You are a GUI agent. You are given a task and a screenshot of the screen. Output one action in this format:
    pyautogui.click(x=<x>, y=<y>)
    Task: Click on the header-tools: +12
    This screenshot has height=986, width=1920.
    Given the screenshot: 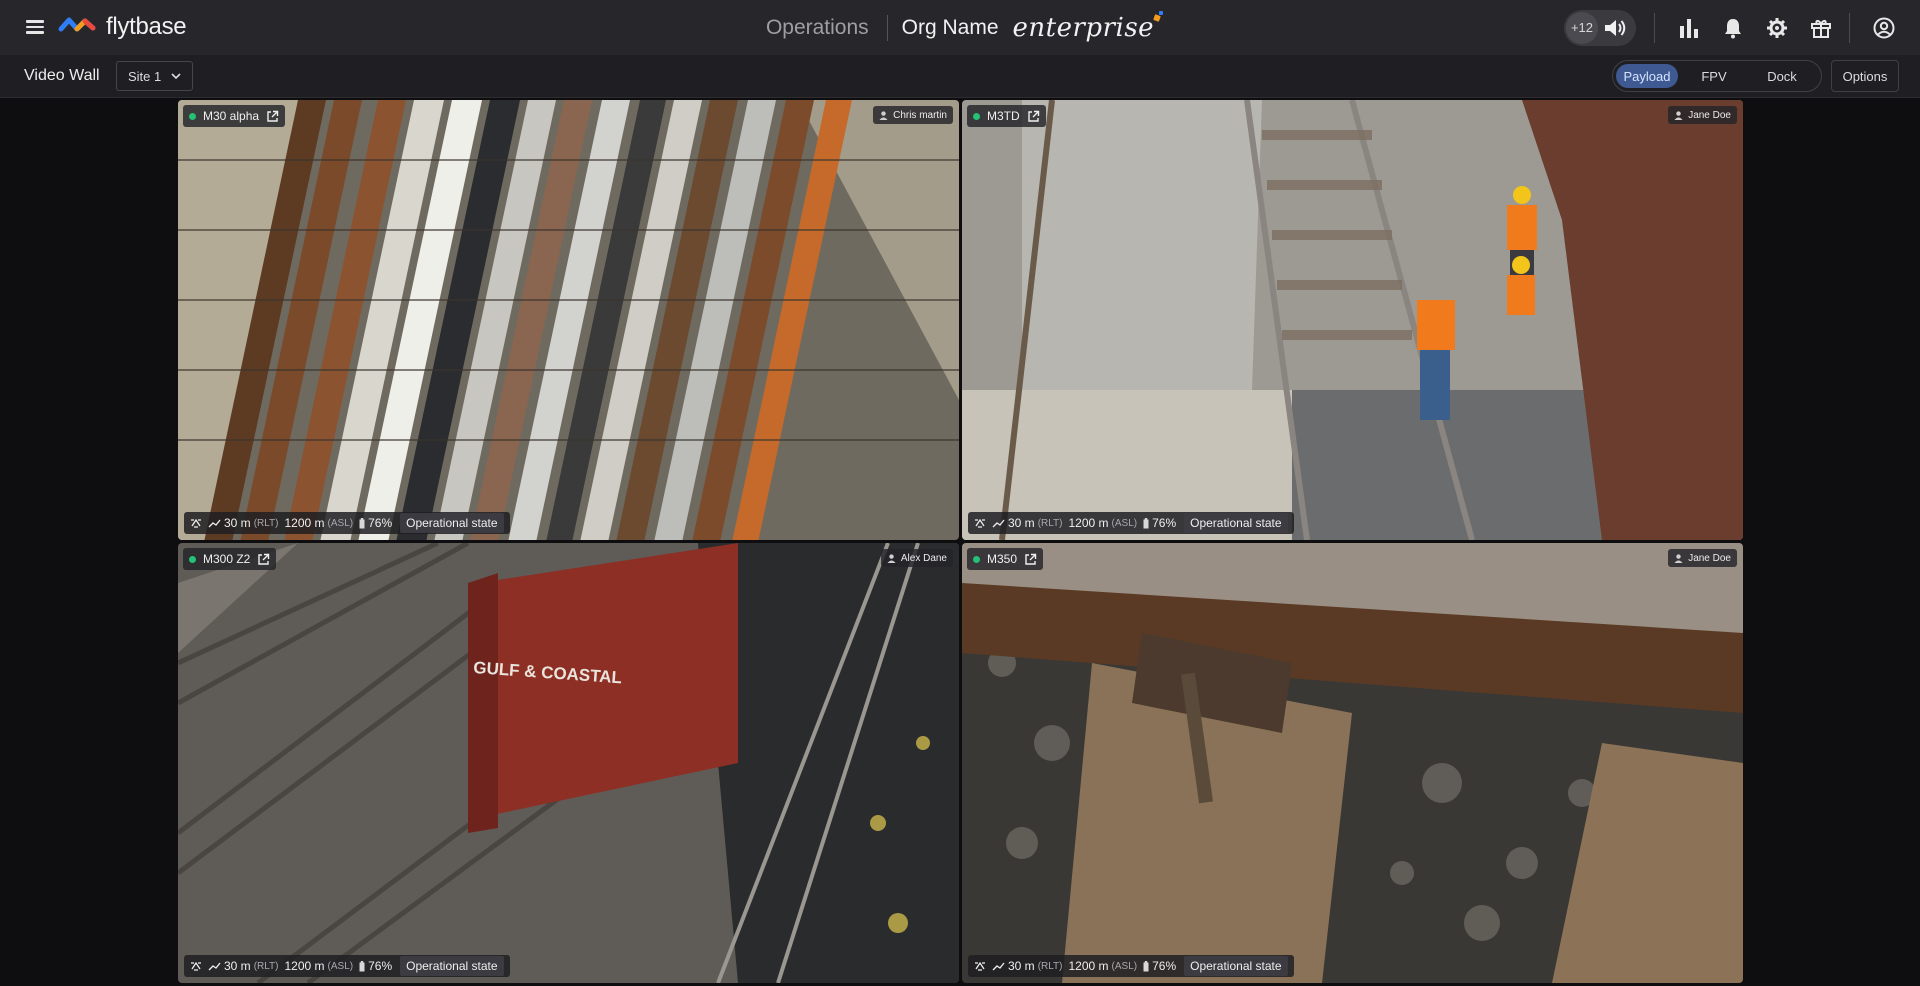 What is the action you would take?
    pyautogui.click(x=1742, y=27)
    